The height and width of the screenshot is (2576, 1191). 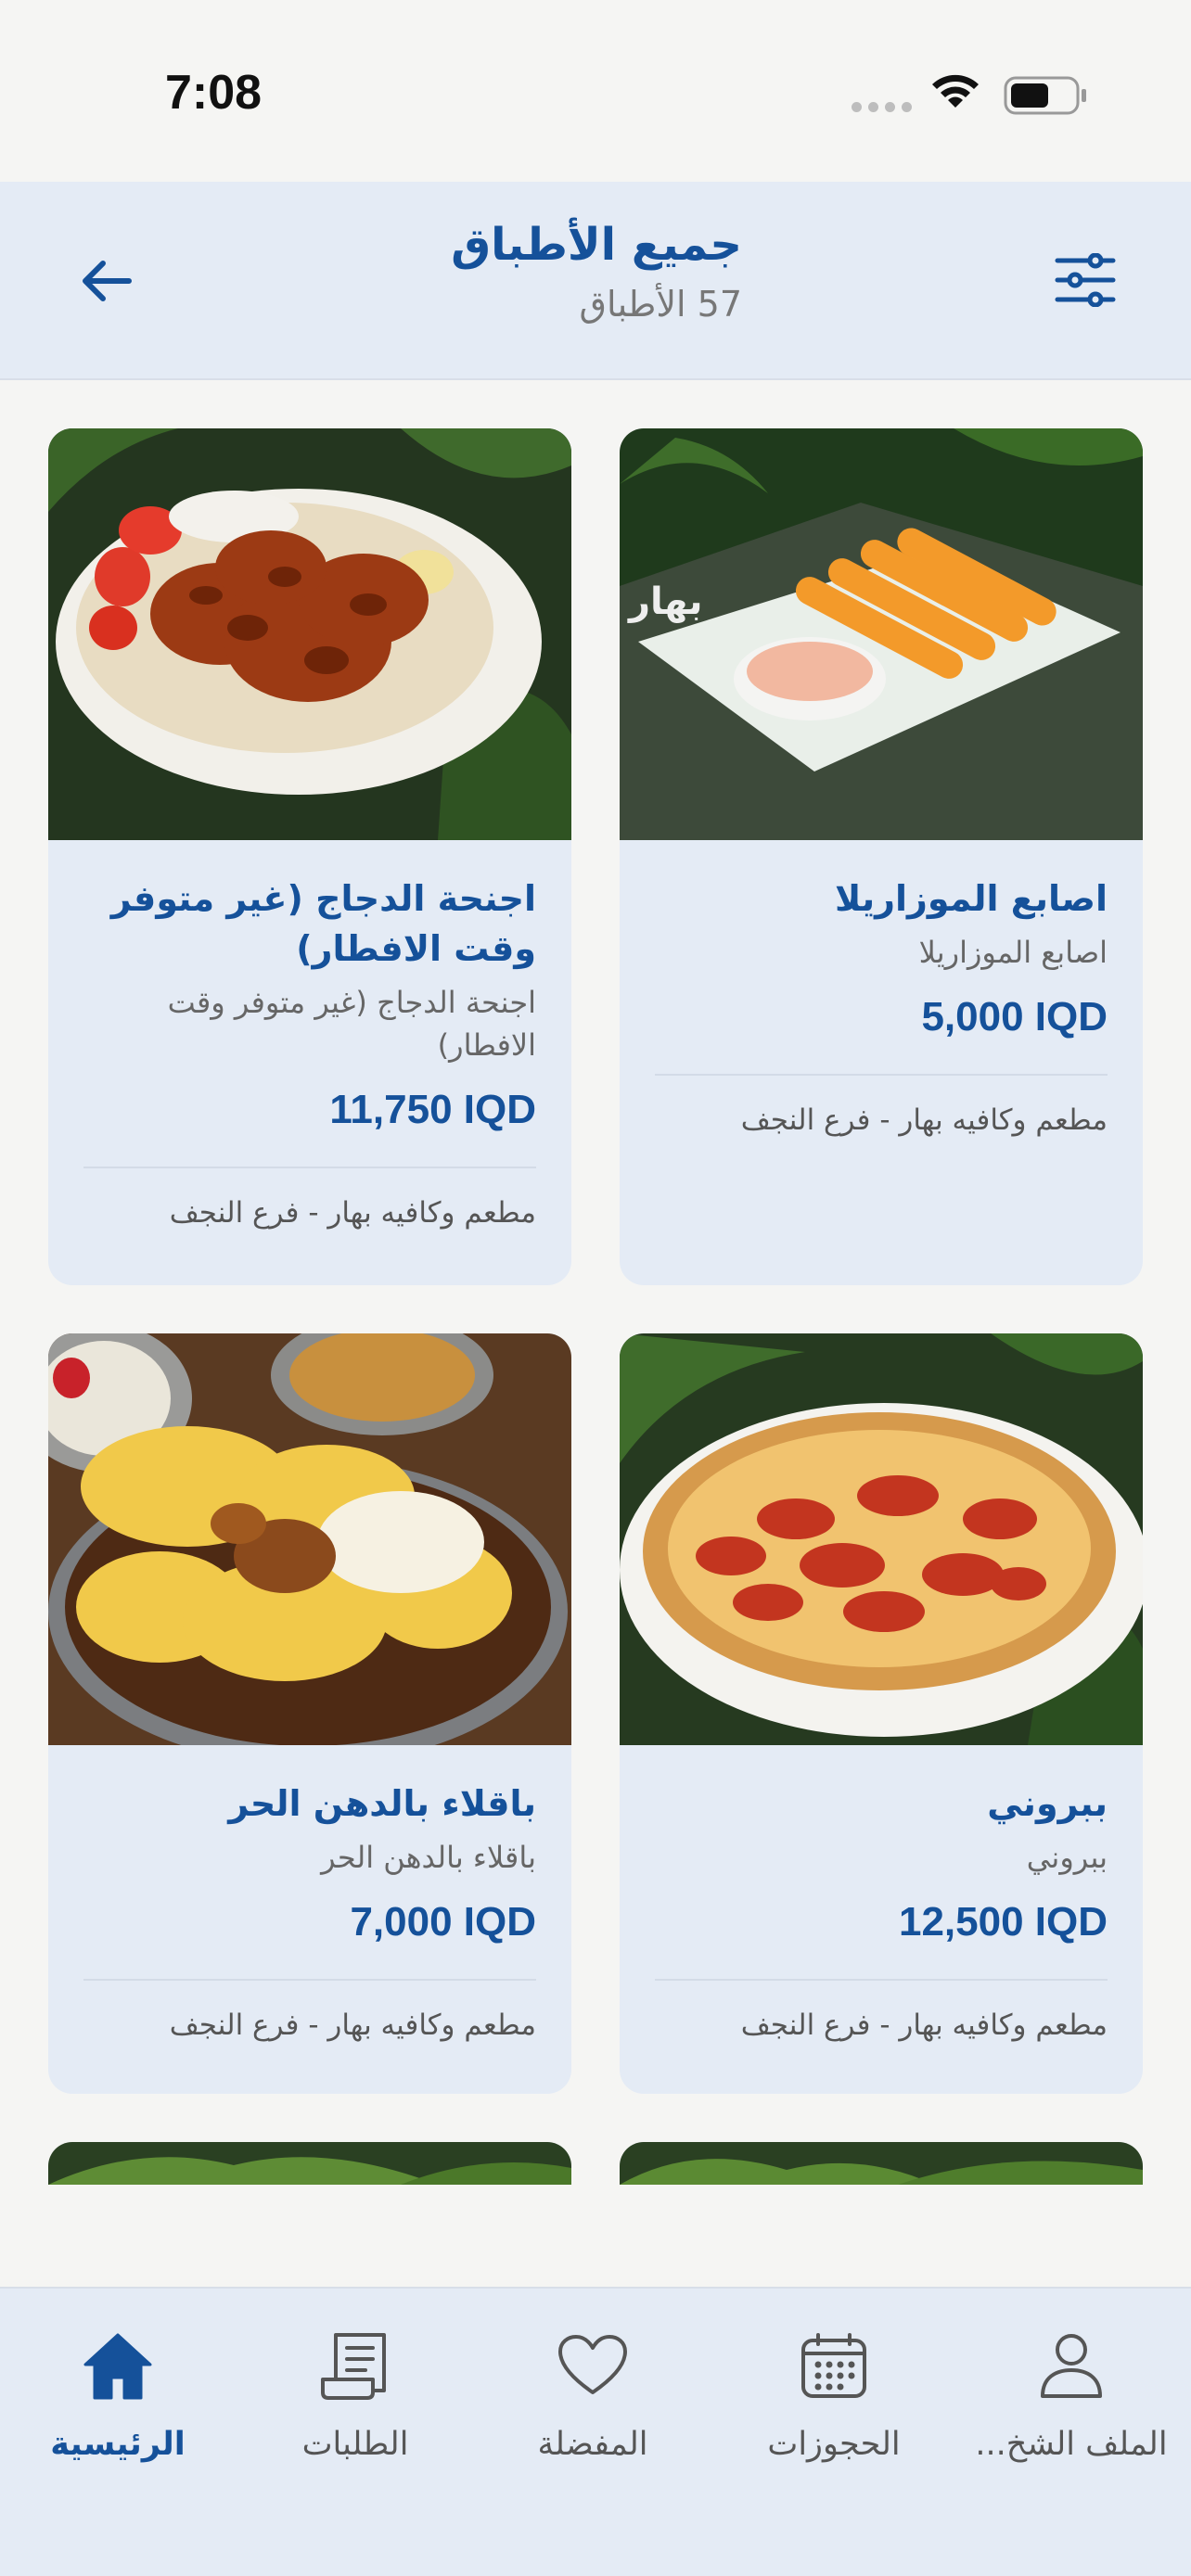 What do you see at coordinates (834, 2445) in the screenshot?
I see `tab-label: الحجوزات` at bounding box center [834, 2445].